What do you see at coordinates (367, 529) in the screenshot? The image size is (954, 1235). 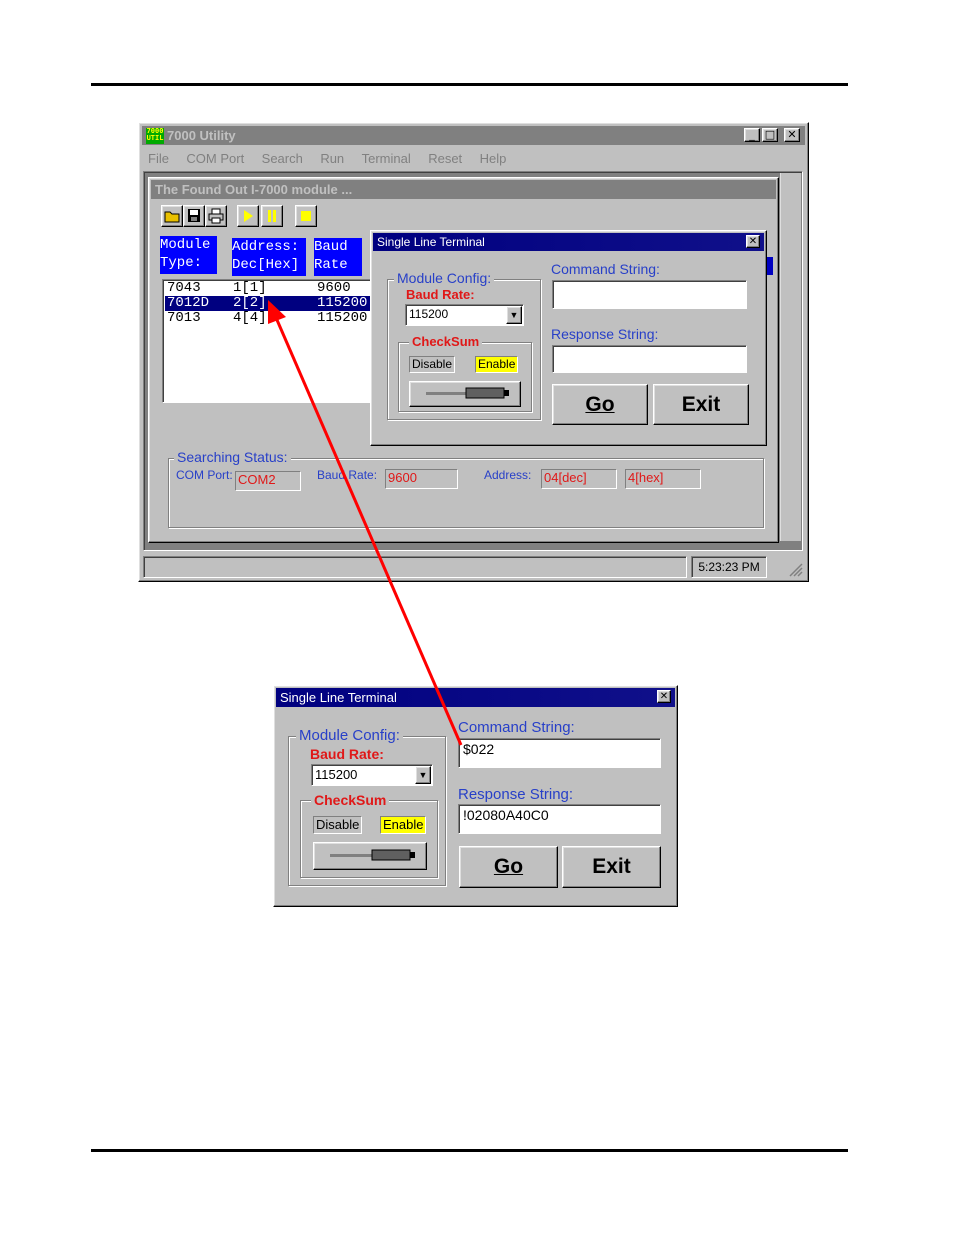 I see `annotation-arrow-line` at bounding box center [367, 529].